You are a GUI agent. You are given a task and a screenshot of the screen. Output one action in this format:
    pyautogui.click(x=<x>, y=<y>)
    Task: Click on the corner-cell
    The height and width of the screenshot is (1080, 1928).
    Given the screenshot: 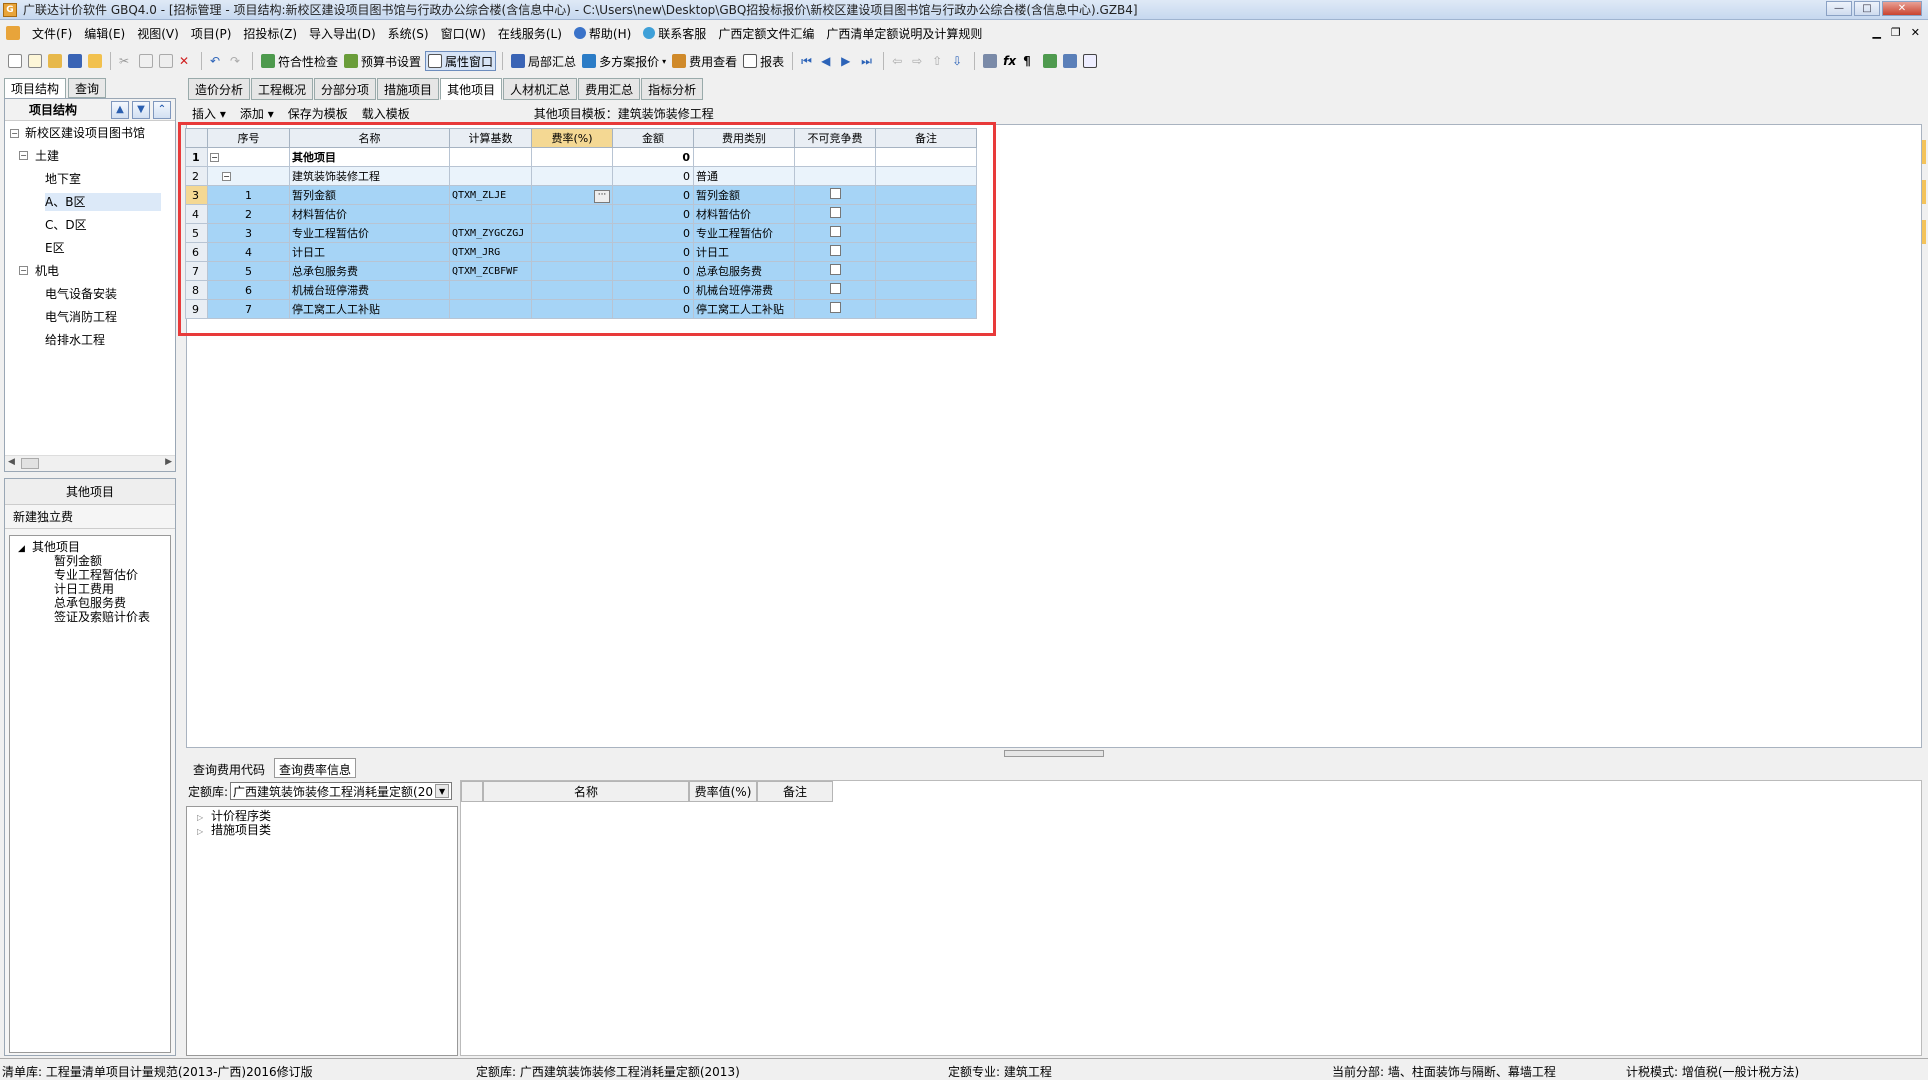 What is the action you would take?
    pyautogui.click(x=196, y=138)
    